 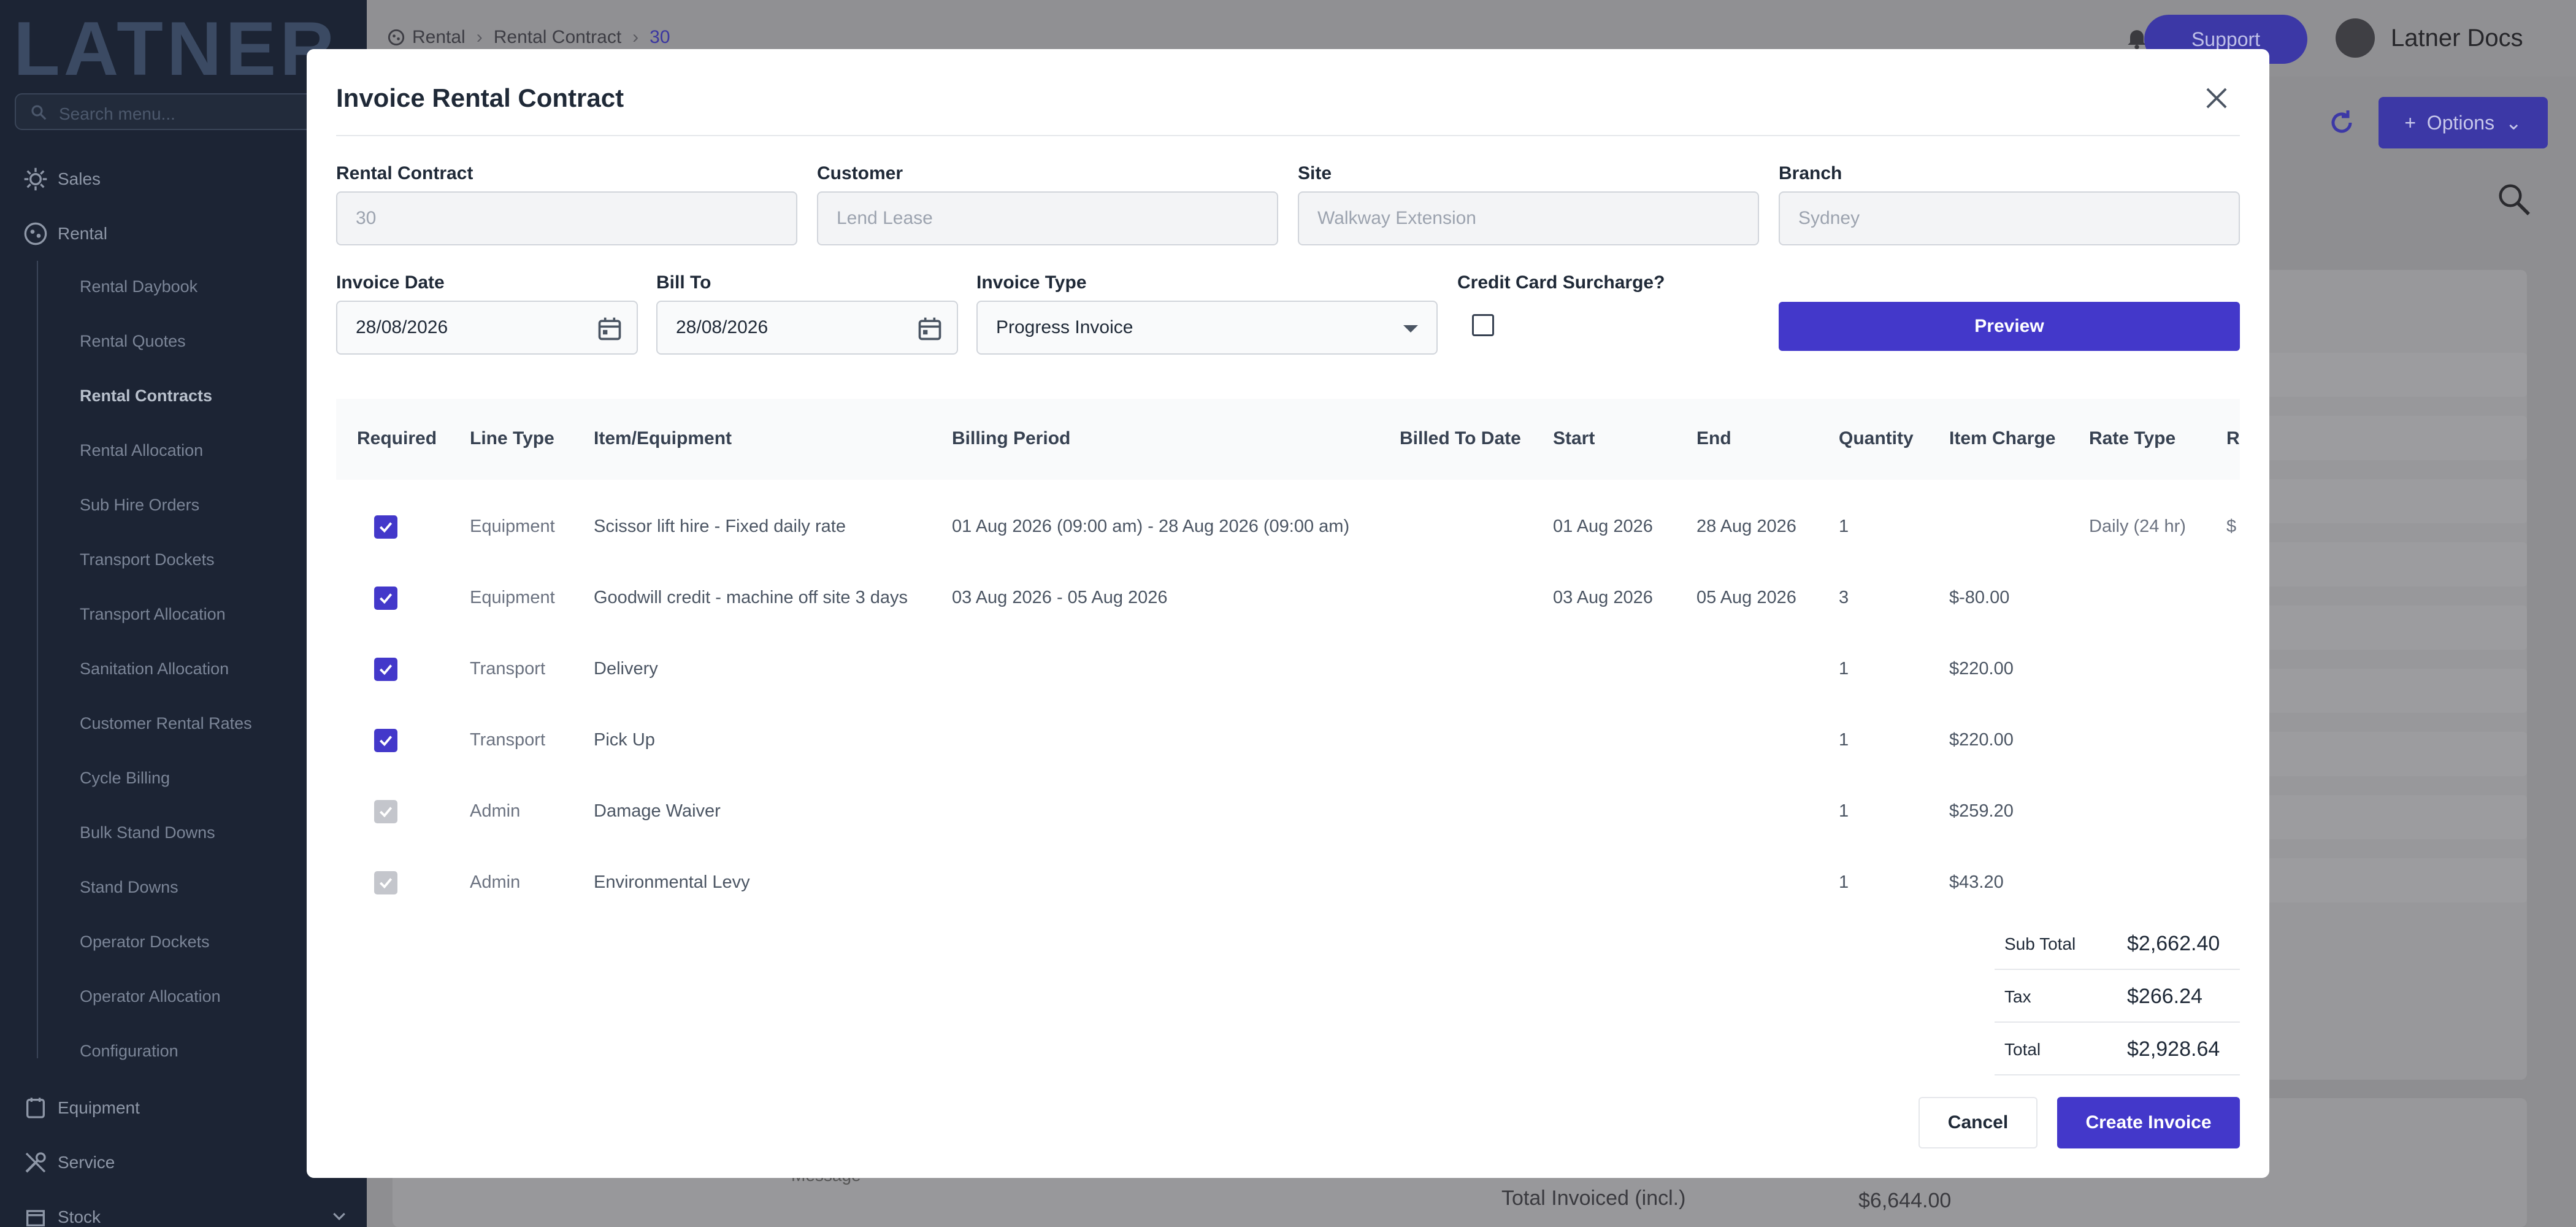 I want to click on chevron-down-icon, so click(x=339, y=1216).